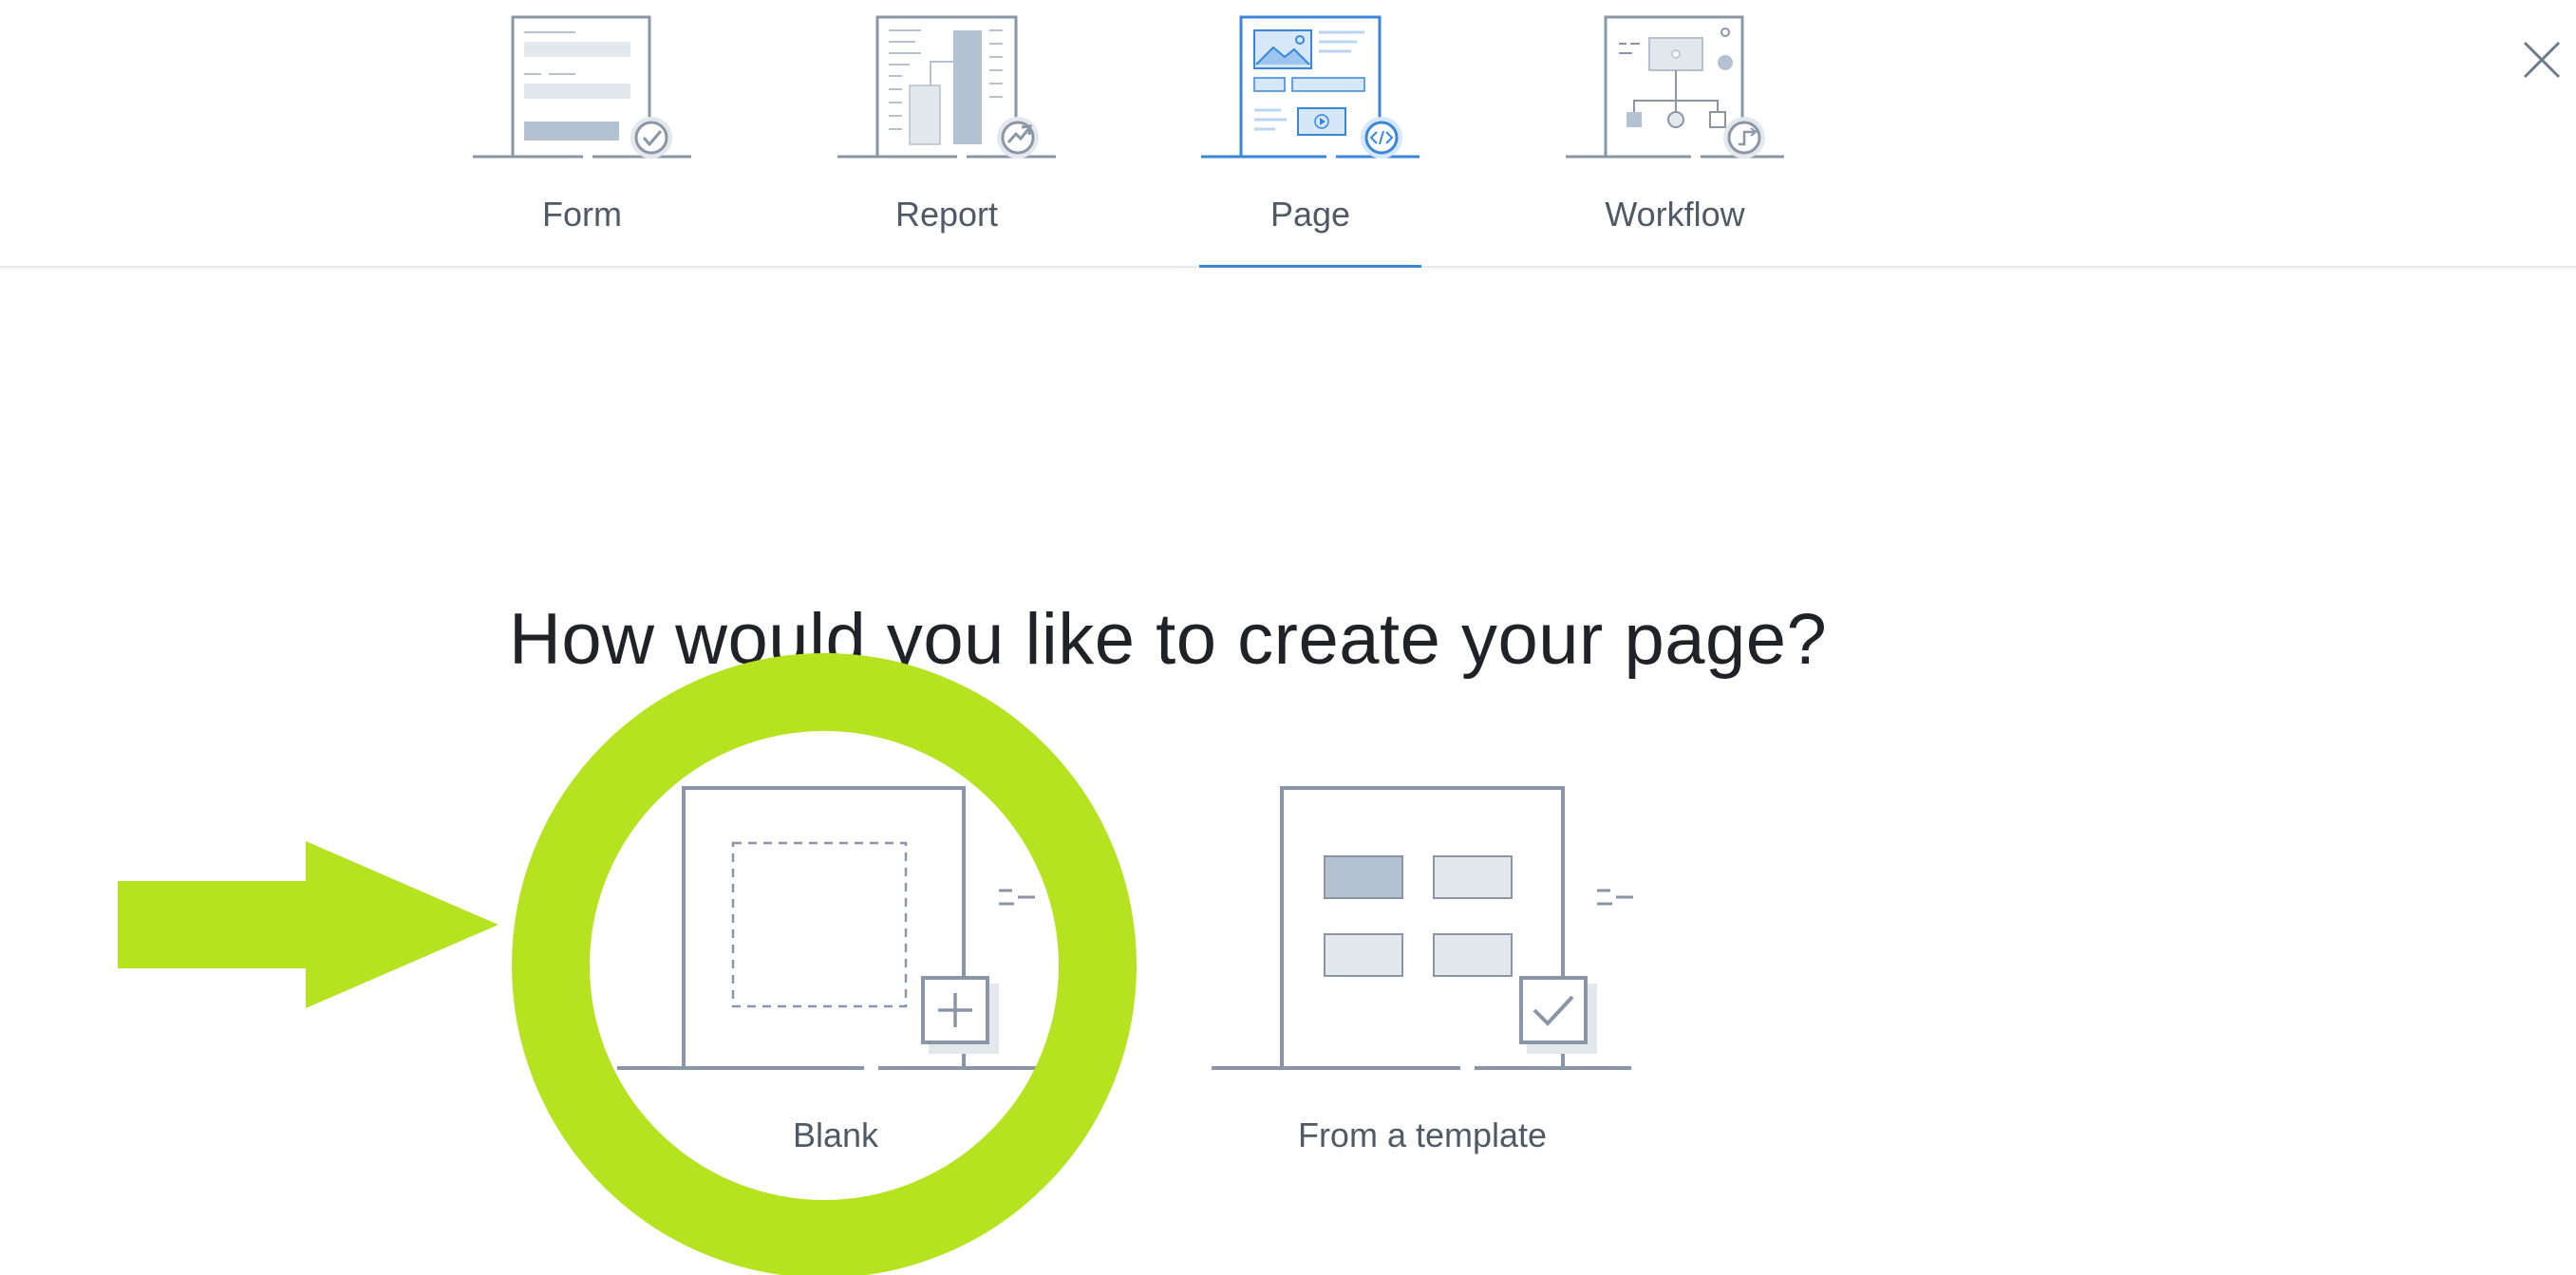  I want to click on active-tab-indicator, so click(1310, 266).